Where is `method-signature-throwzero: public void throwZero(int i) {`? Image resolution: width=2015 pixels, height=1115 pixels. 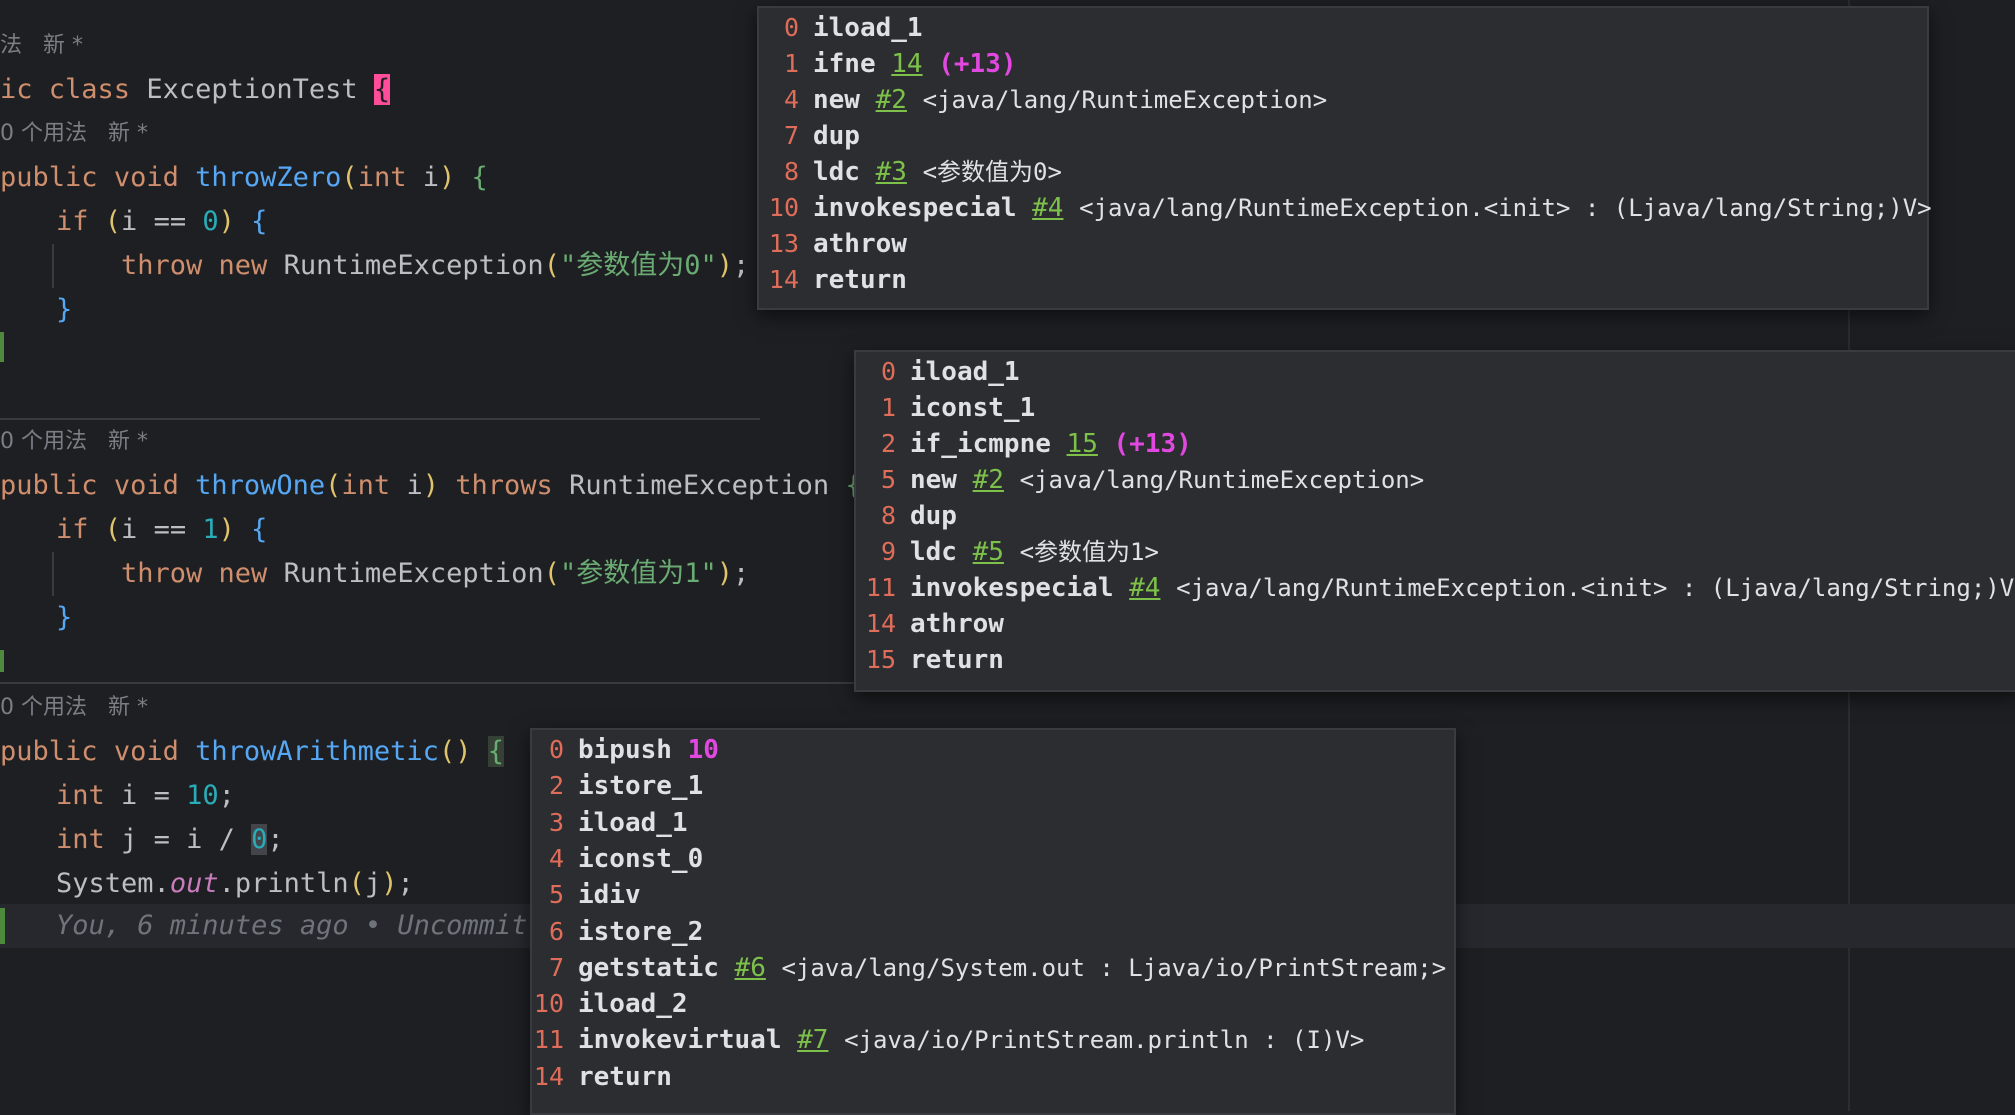
method-signature-throwzero: public void throwZero(int i) { is located at coordinates (244, 178).